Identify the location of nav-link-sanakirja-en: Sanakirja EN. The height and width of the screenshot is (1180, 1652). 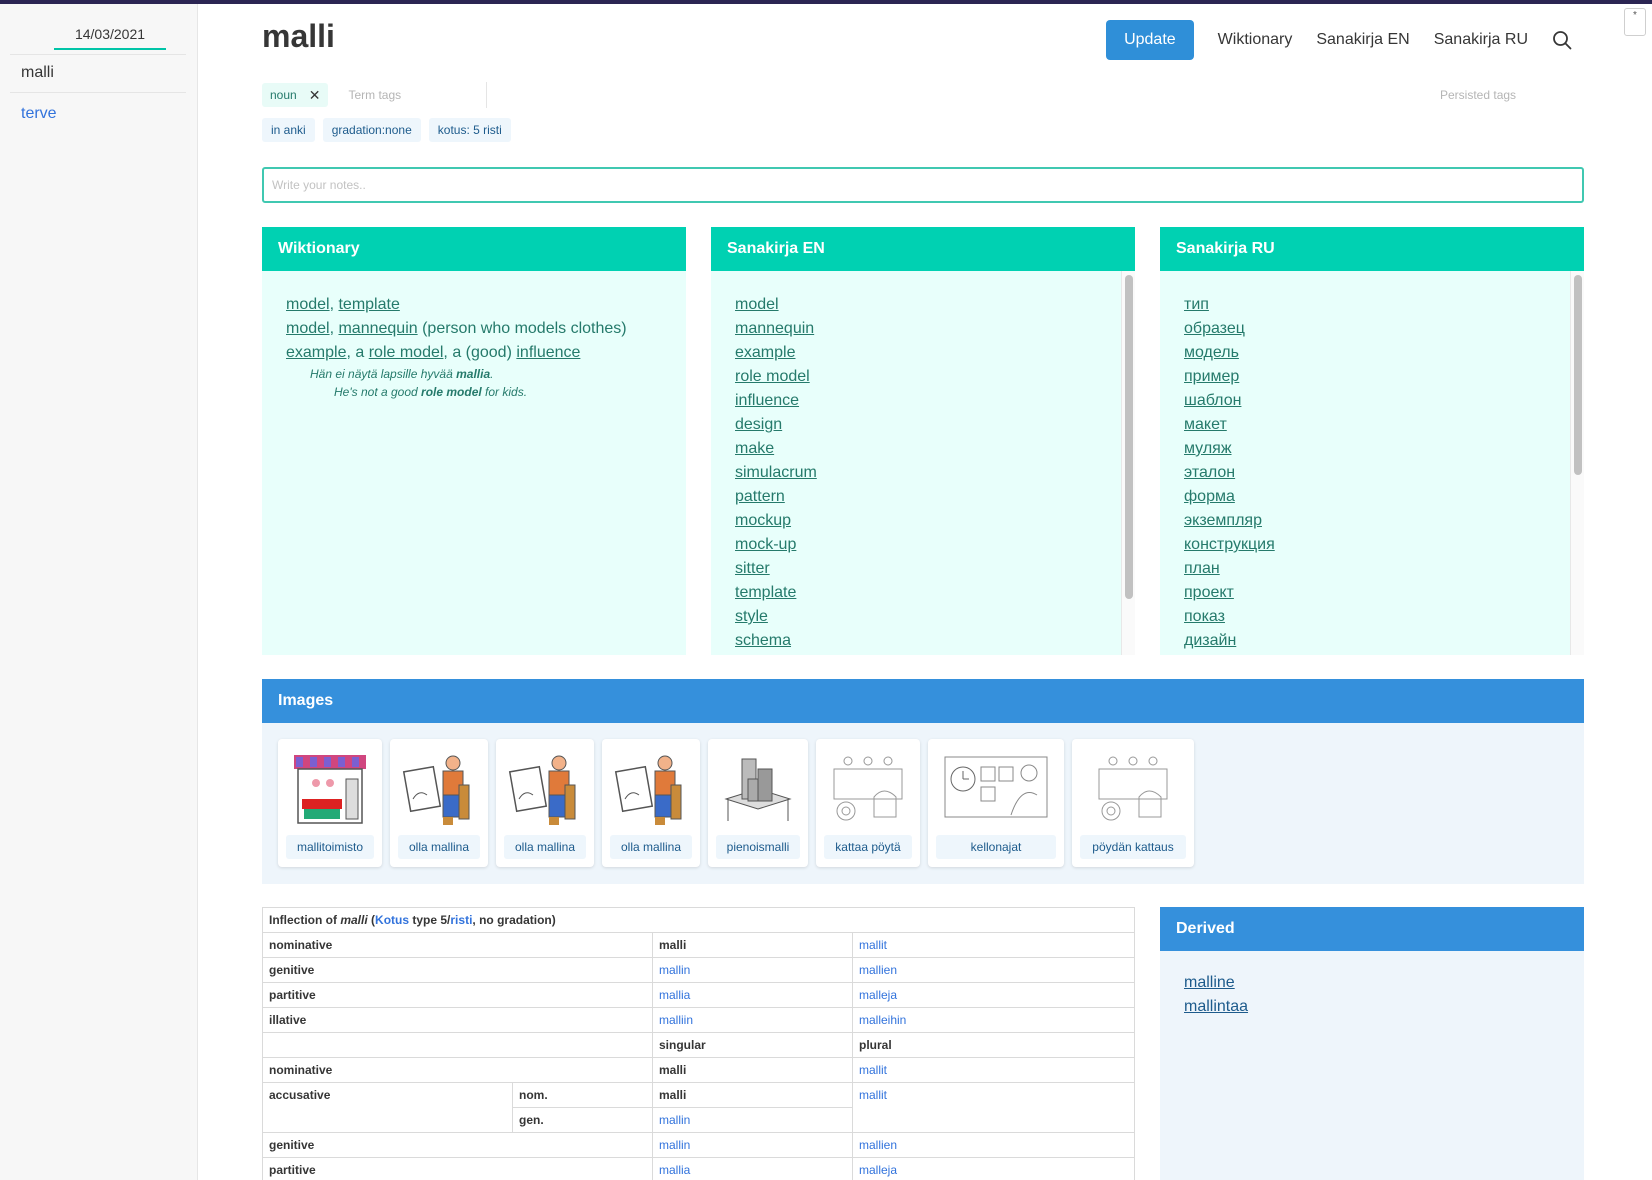
(1362, 40).